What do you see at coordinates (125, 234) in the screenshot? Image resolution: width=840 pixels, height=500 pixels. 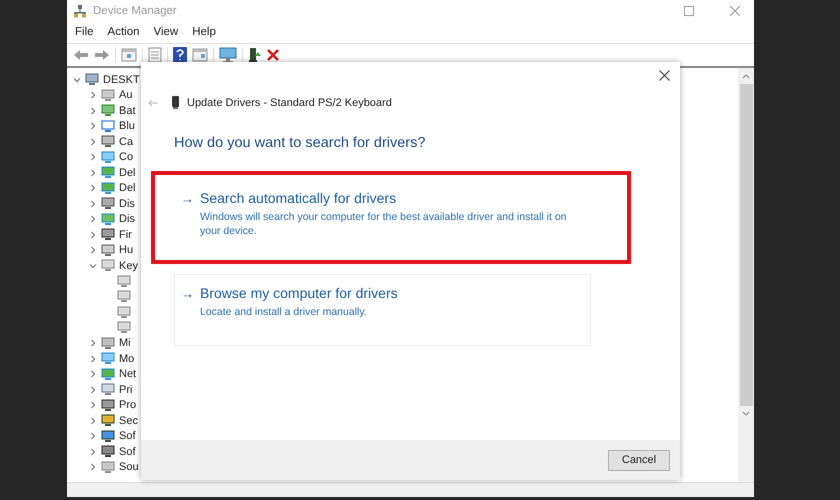 I see `tree-item: Fir` at bounding box center [125, 234].